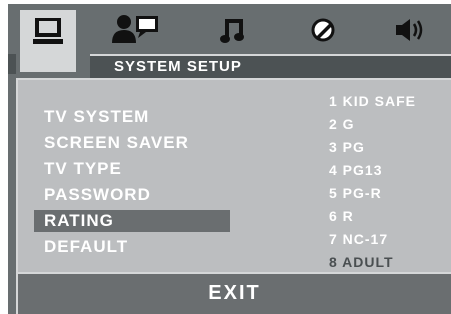  What do you see at coordinates (132, 143) in the screenshot?
I see `menu-item-screen-saver: SCREEN SAVER` at bounding box center [132, 143].